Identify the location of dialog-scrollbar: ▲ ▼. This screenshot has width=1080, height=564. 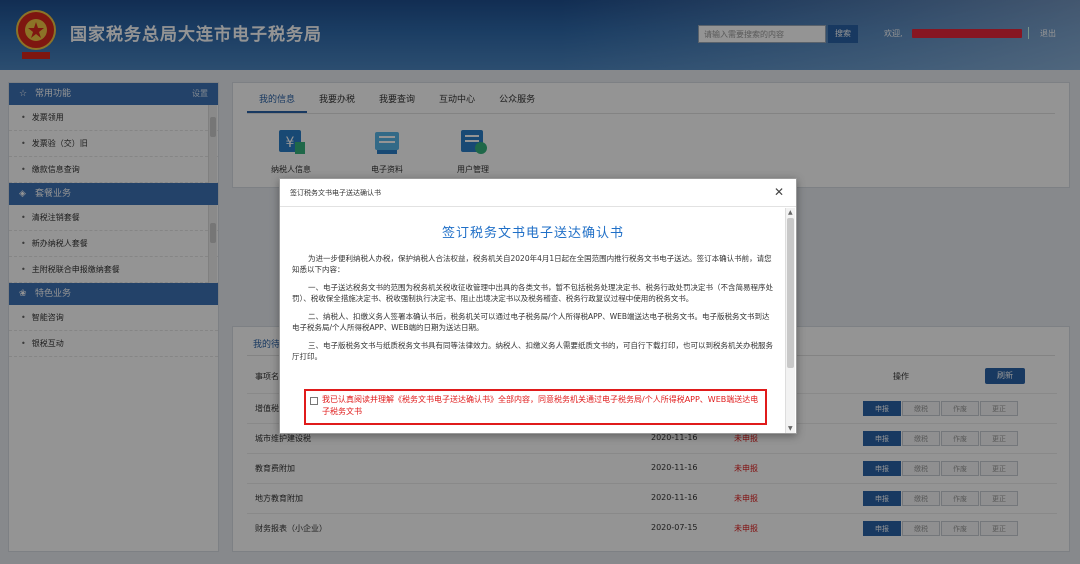
(790, 320).